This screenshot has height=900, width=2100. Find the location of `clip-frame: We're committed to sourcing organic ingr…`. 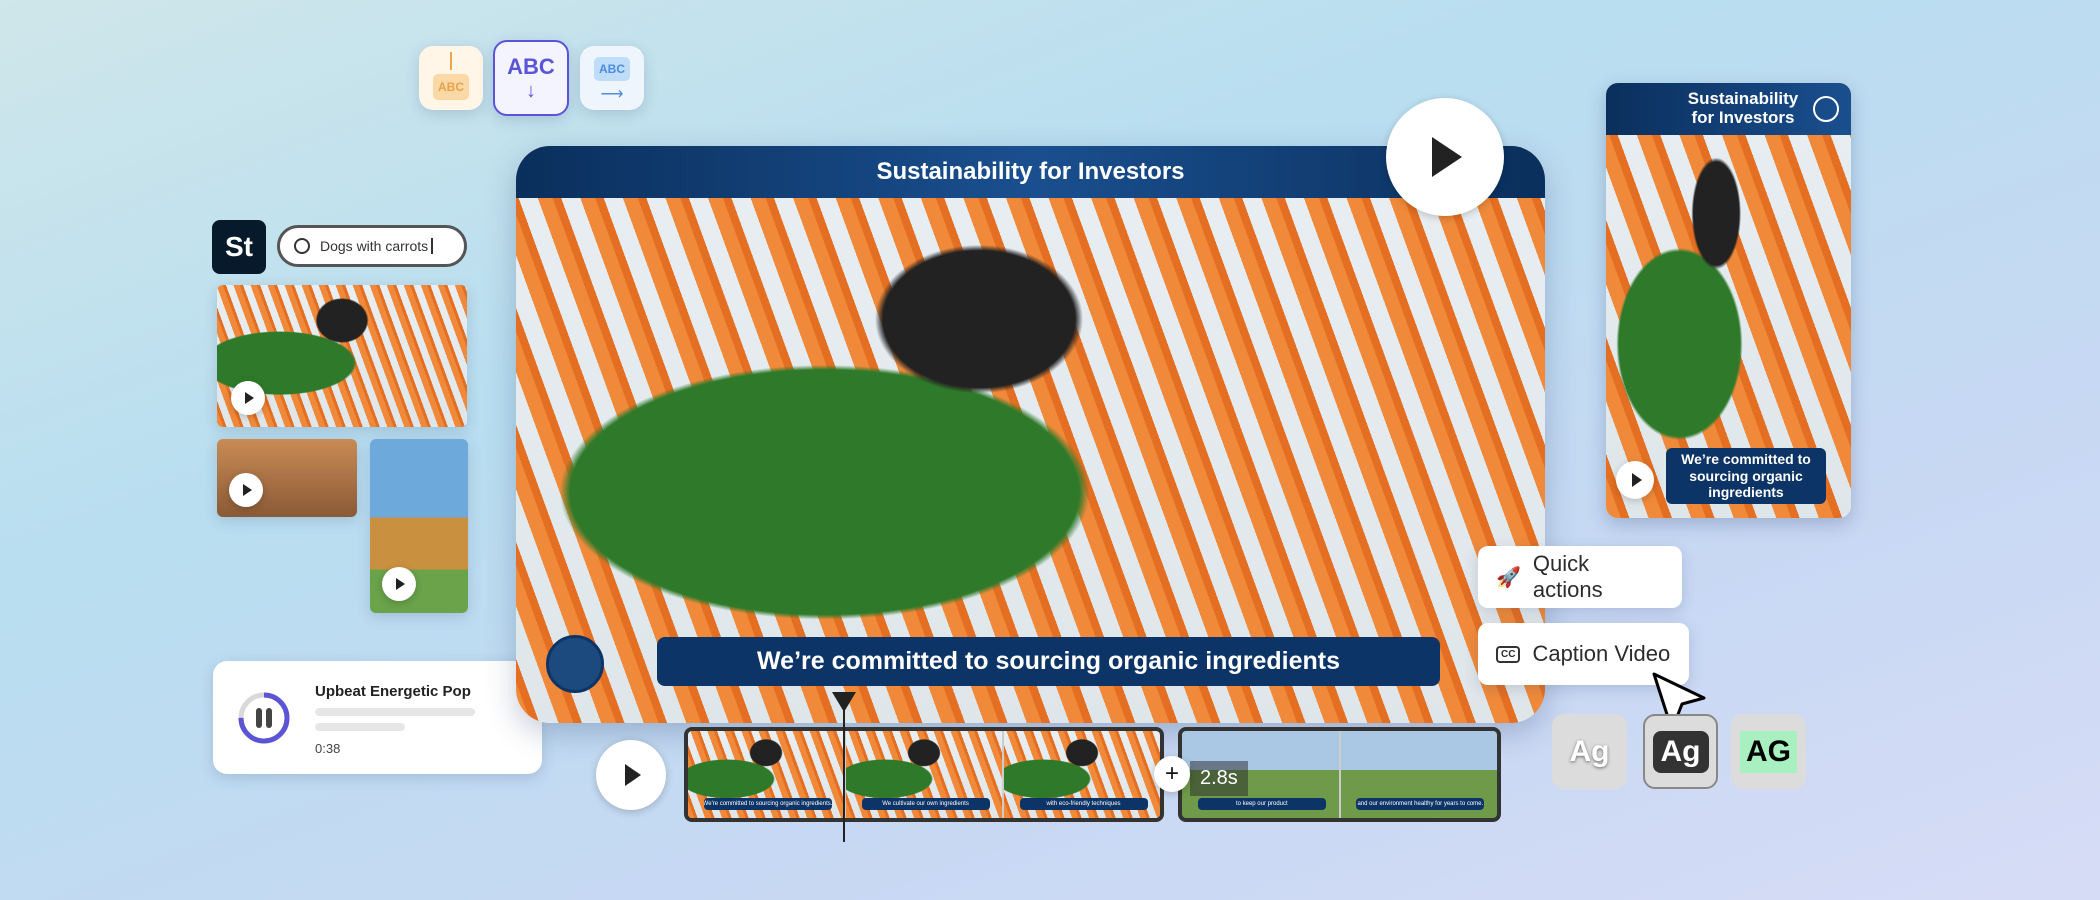

clip-frame: We're committed to sourcing organic ingr… is located at coordinates (767, 774).